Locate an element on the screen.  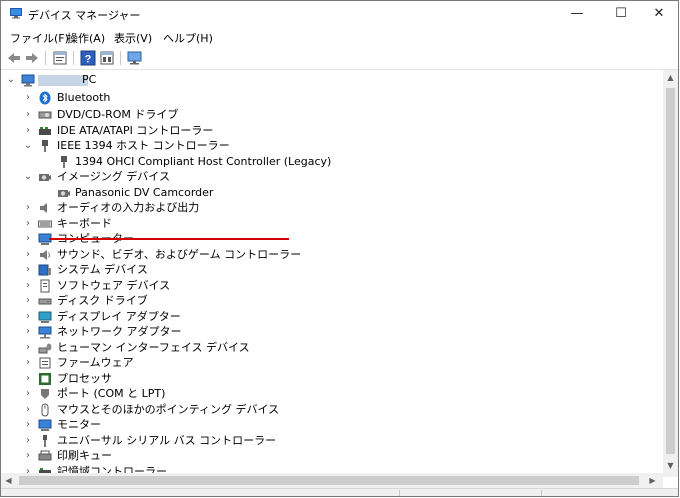
tree-item-network: › ネットワーク アダプター is located at coordinates (321, 332).